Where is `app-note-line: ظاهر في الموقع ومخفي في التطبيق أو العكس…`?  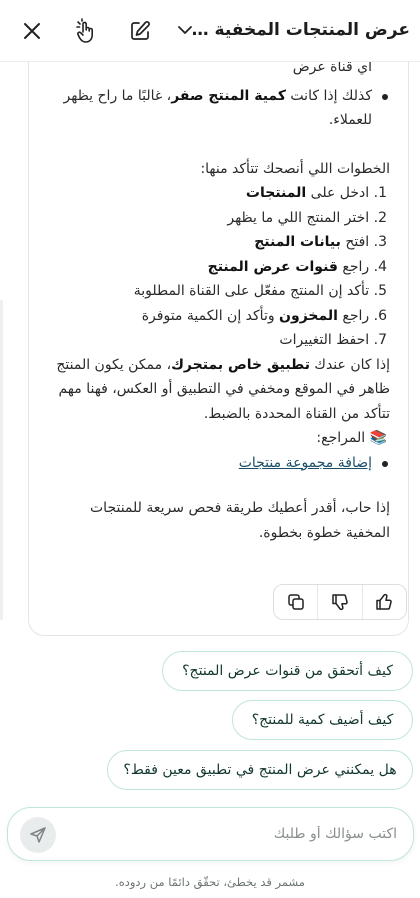 app-note-line: ظاهر في الموقع ومخفي في التطبيق أو العكس… is located at coordinates (224, 389).